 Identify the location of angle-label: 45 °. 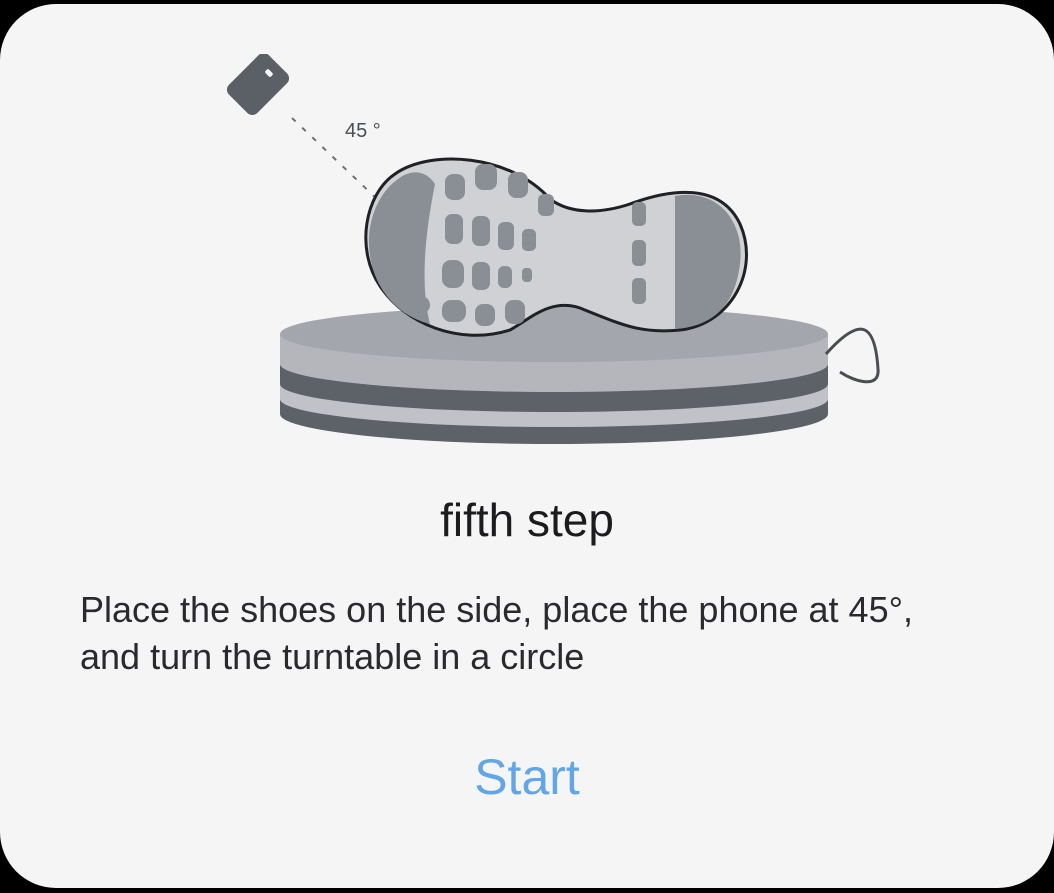
(363, 131).